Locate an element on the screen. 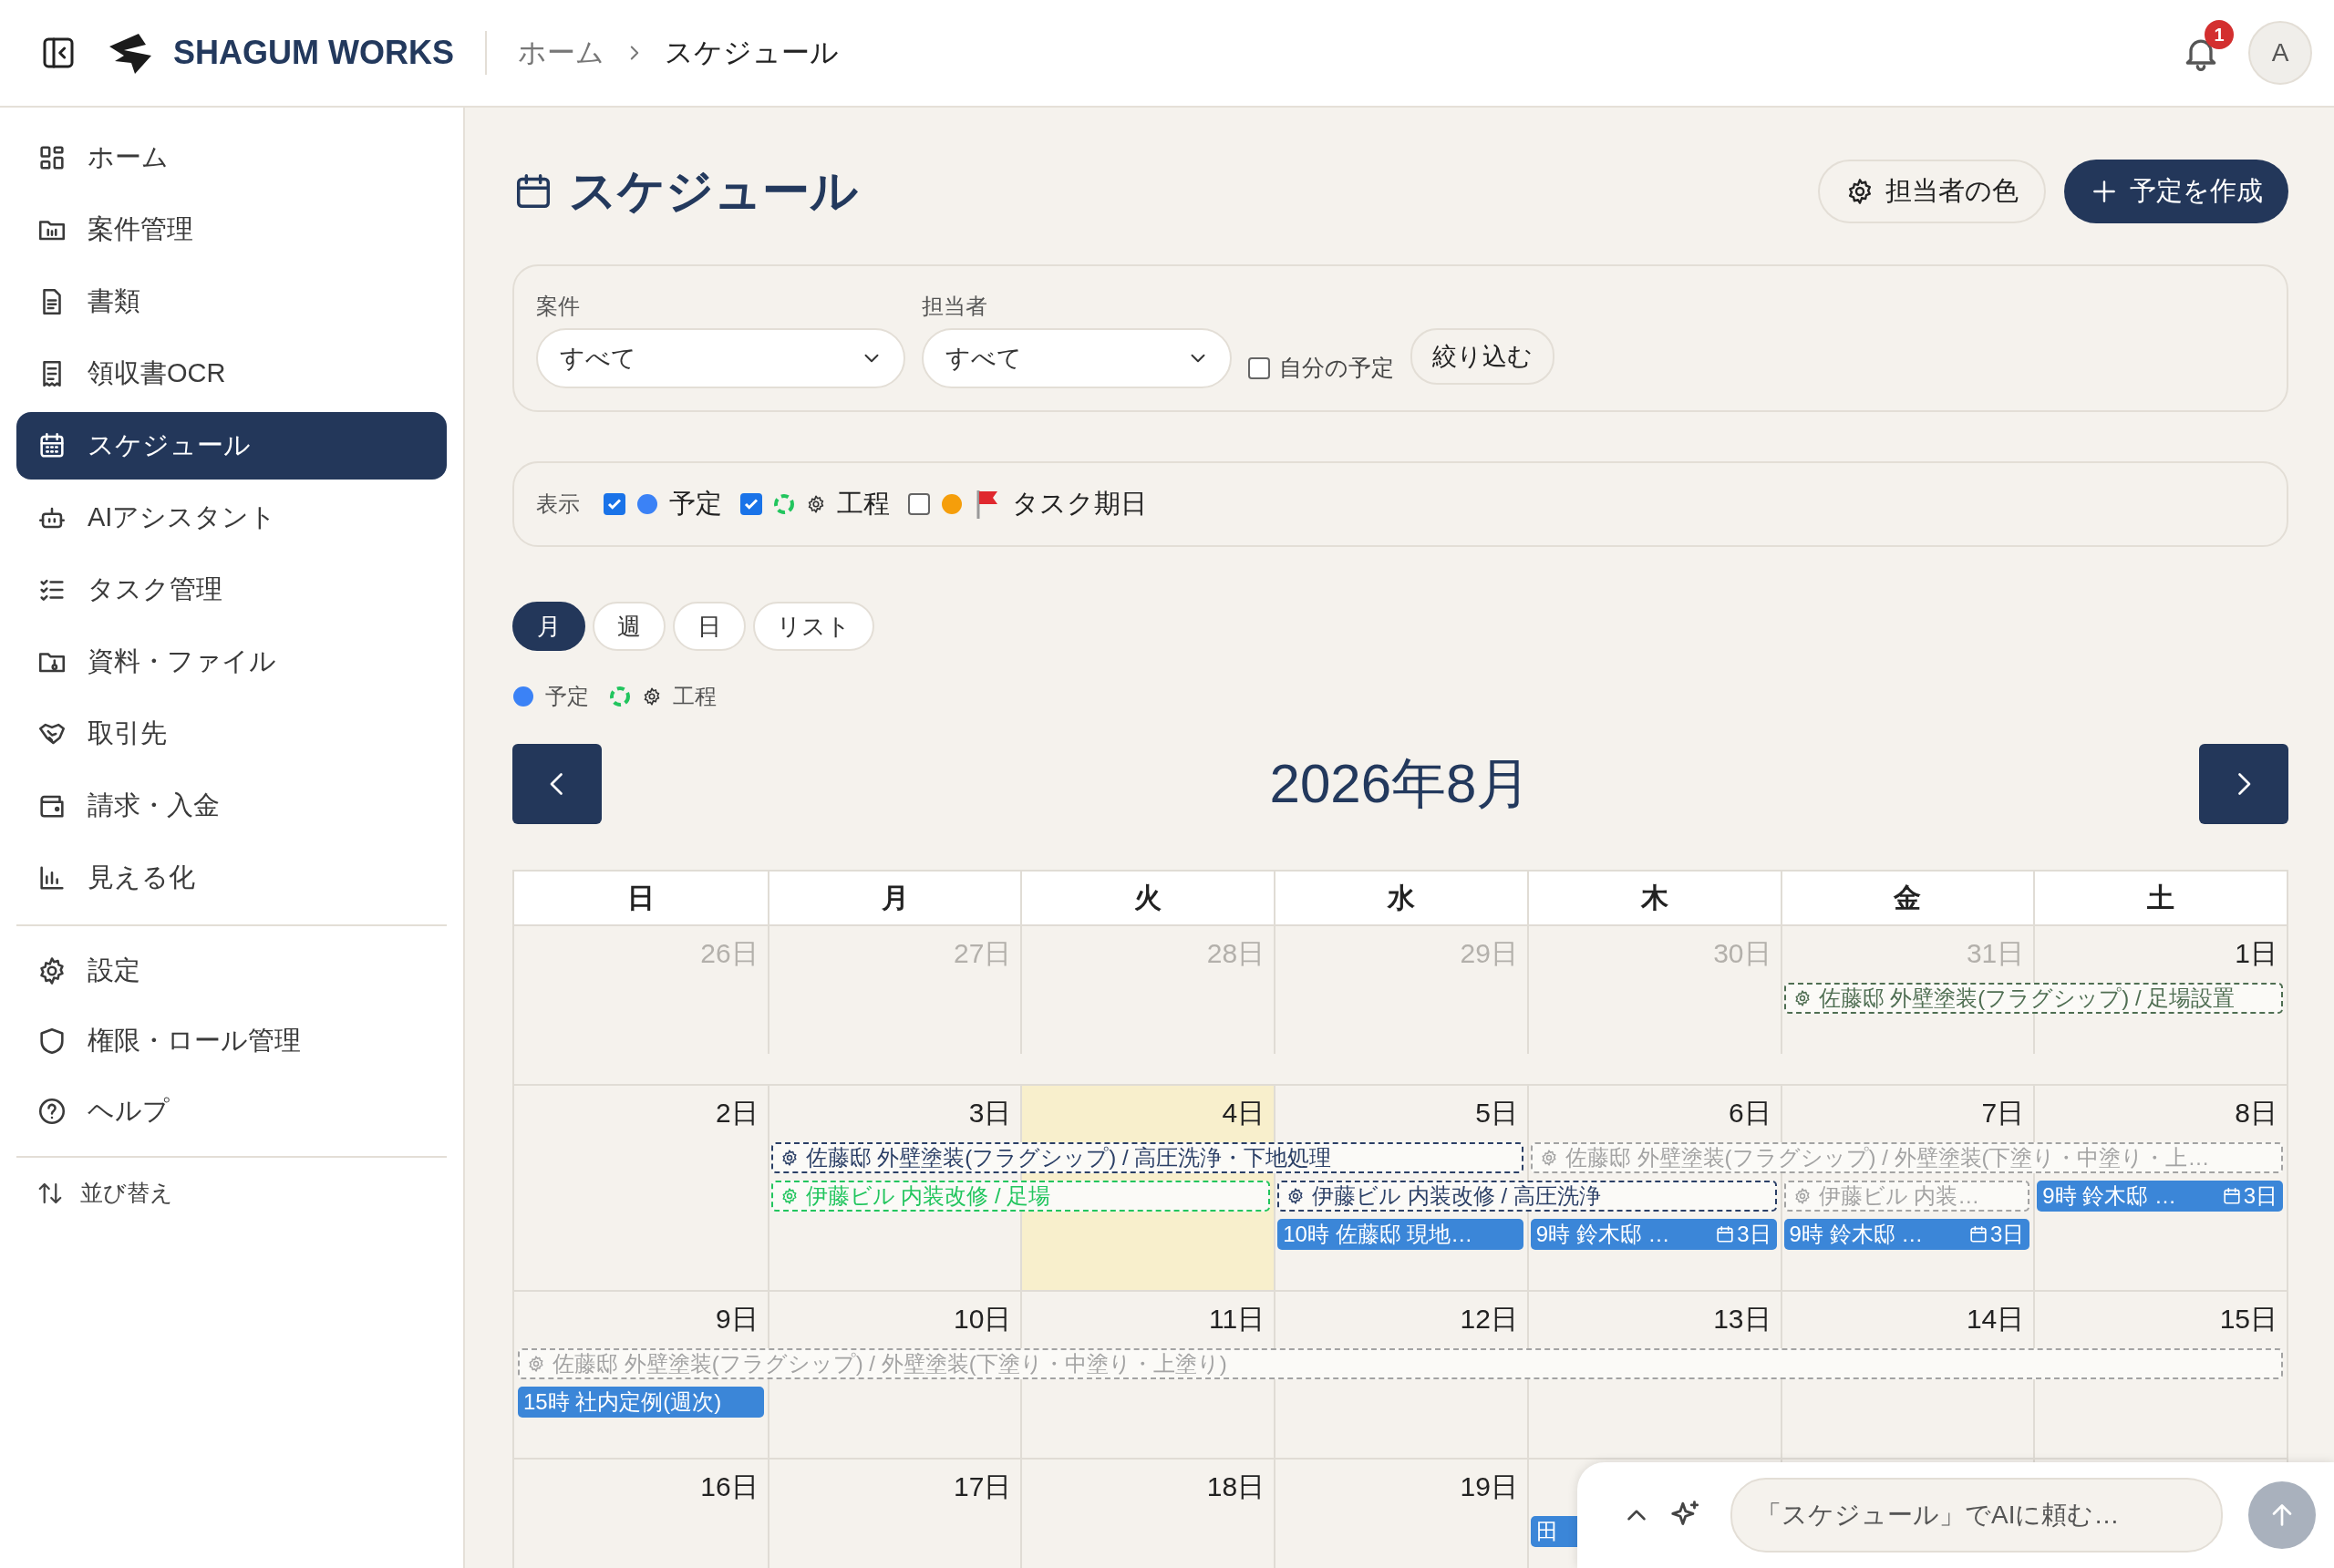 The width and height of the screenshot is (2334, 1568). nav-item: 設定 is located at coordinates (231, 971).